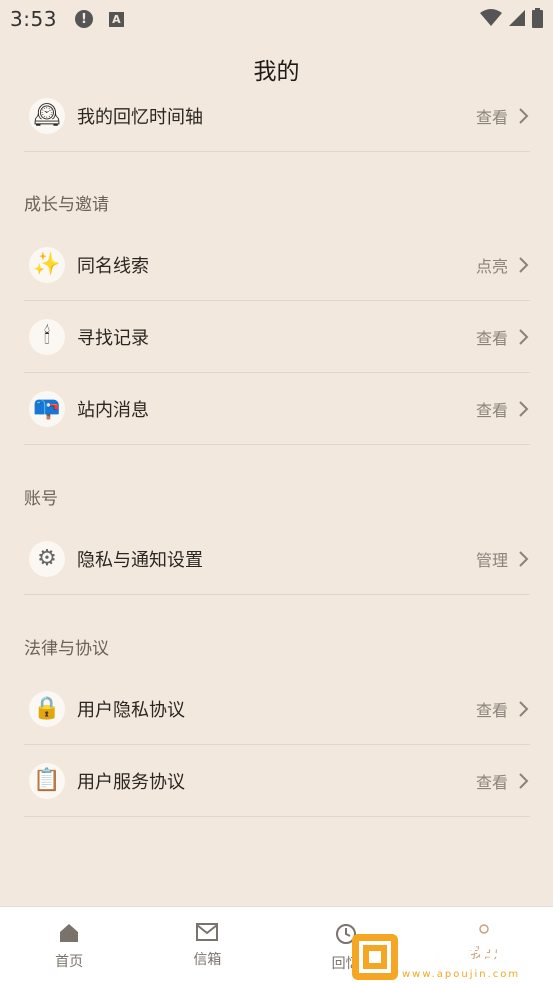 Image resolution: width=553 pixels, height=984 pixels. Describe the element at coordinates (492, 265) in the screenshot. I see `same-name-action: 点亮` at that location.